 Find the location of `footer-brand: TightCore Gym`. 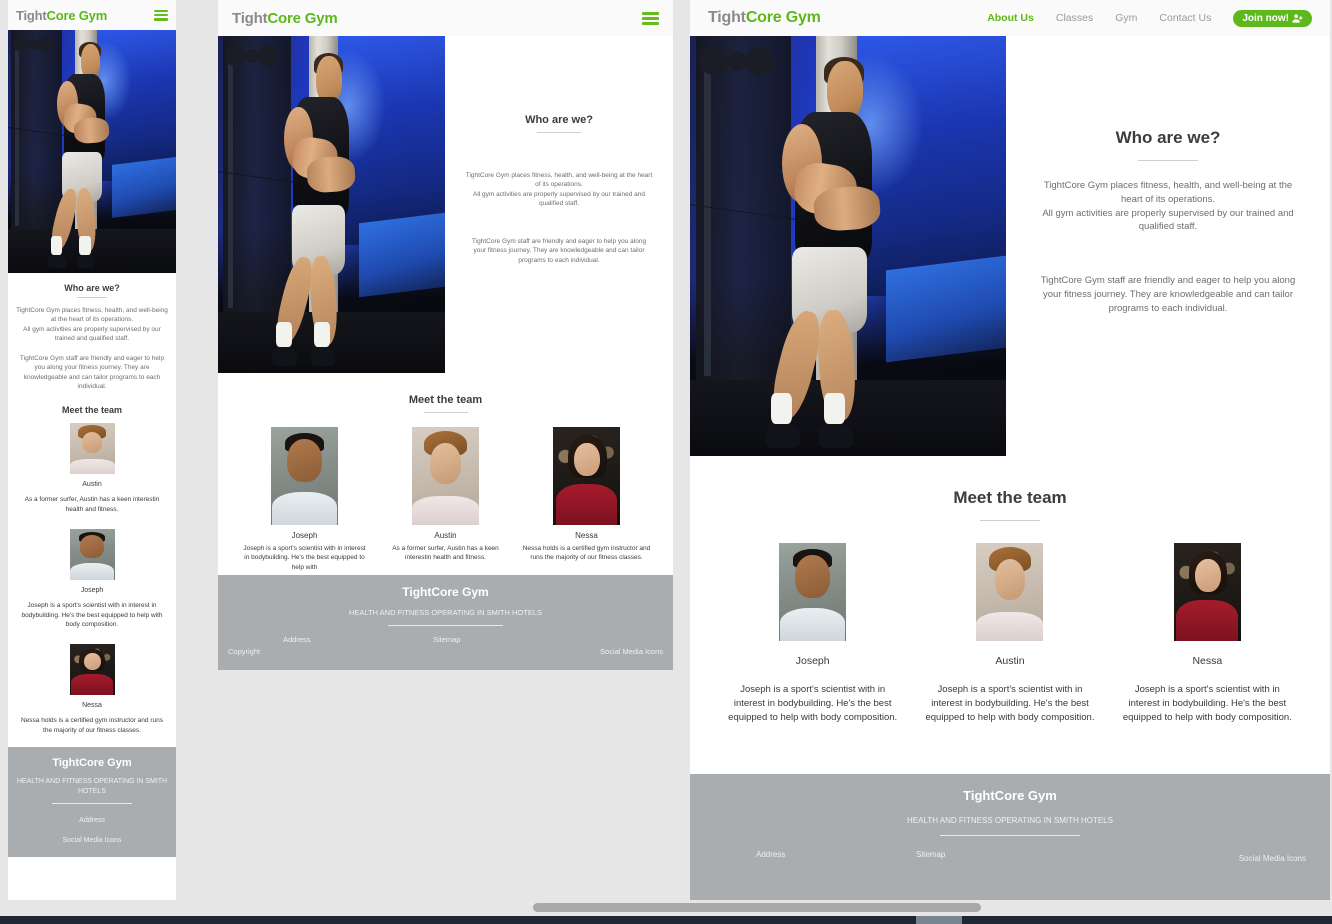

footer-brand: TightCore Gym is located at coordinates (92, 763).